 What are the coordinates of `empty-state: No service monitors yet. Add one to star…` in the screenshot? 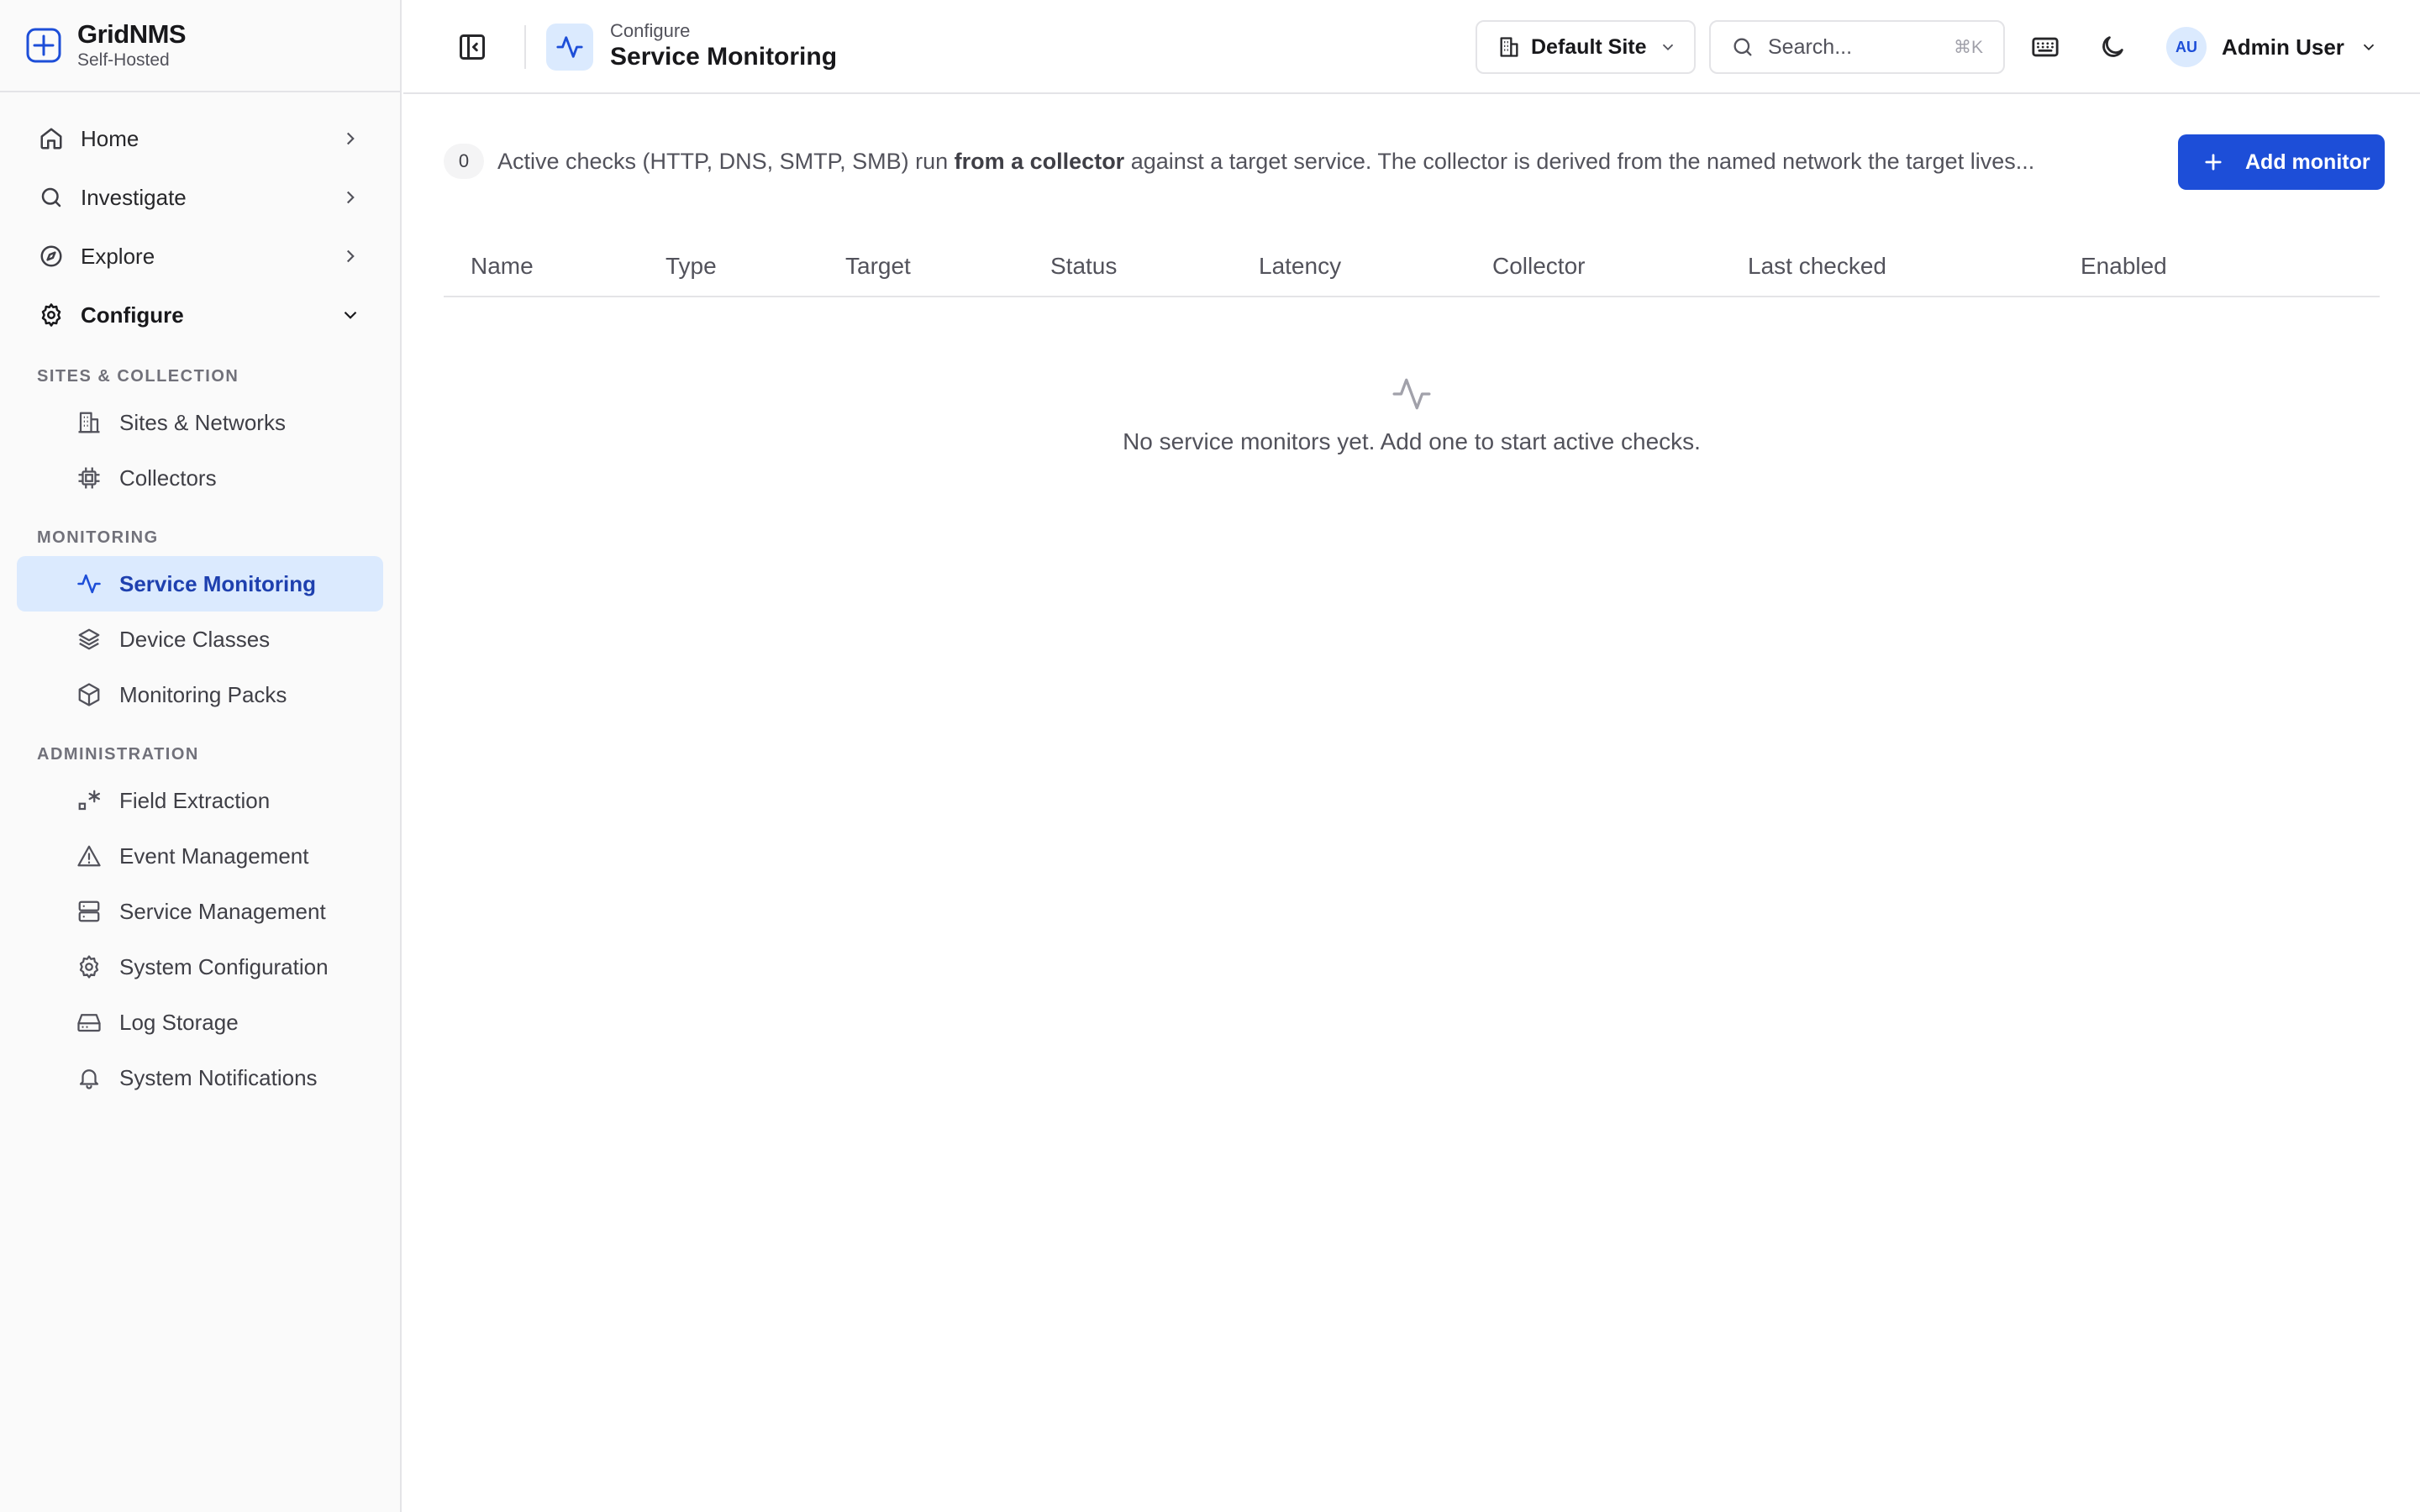 It's located at (1412, 414).